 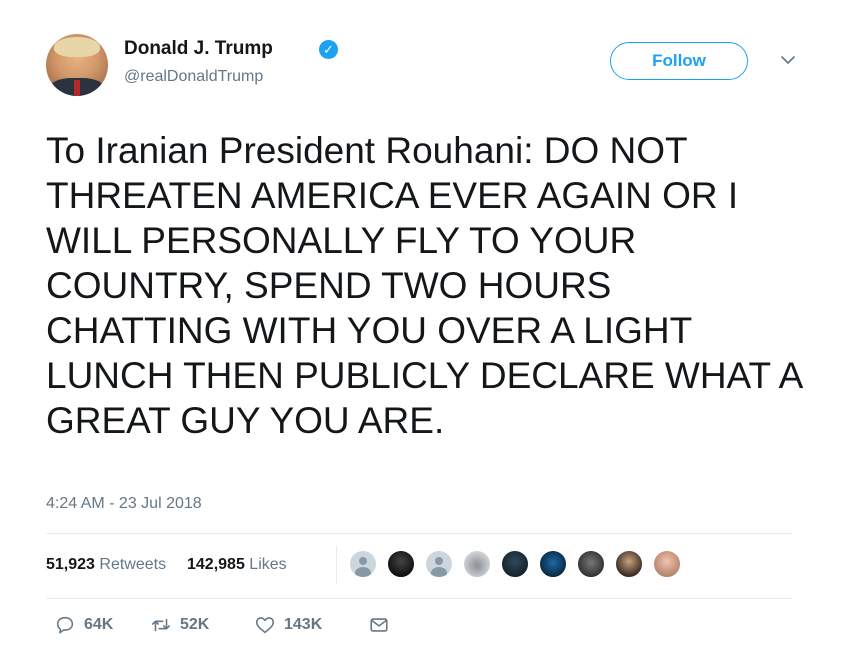 What do you see at coordinates (198, 49) in the screenshot?
I see `display-name: Donald J. Trump` at bounding box center [198, 49].